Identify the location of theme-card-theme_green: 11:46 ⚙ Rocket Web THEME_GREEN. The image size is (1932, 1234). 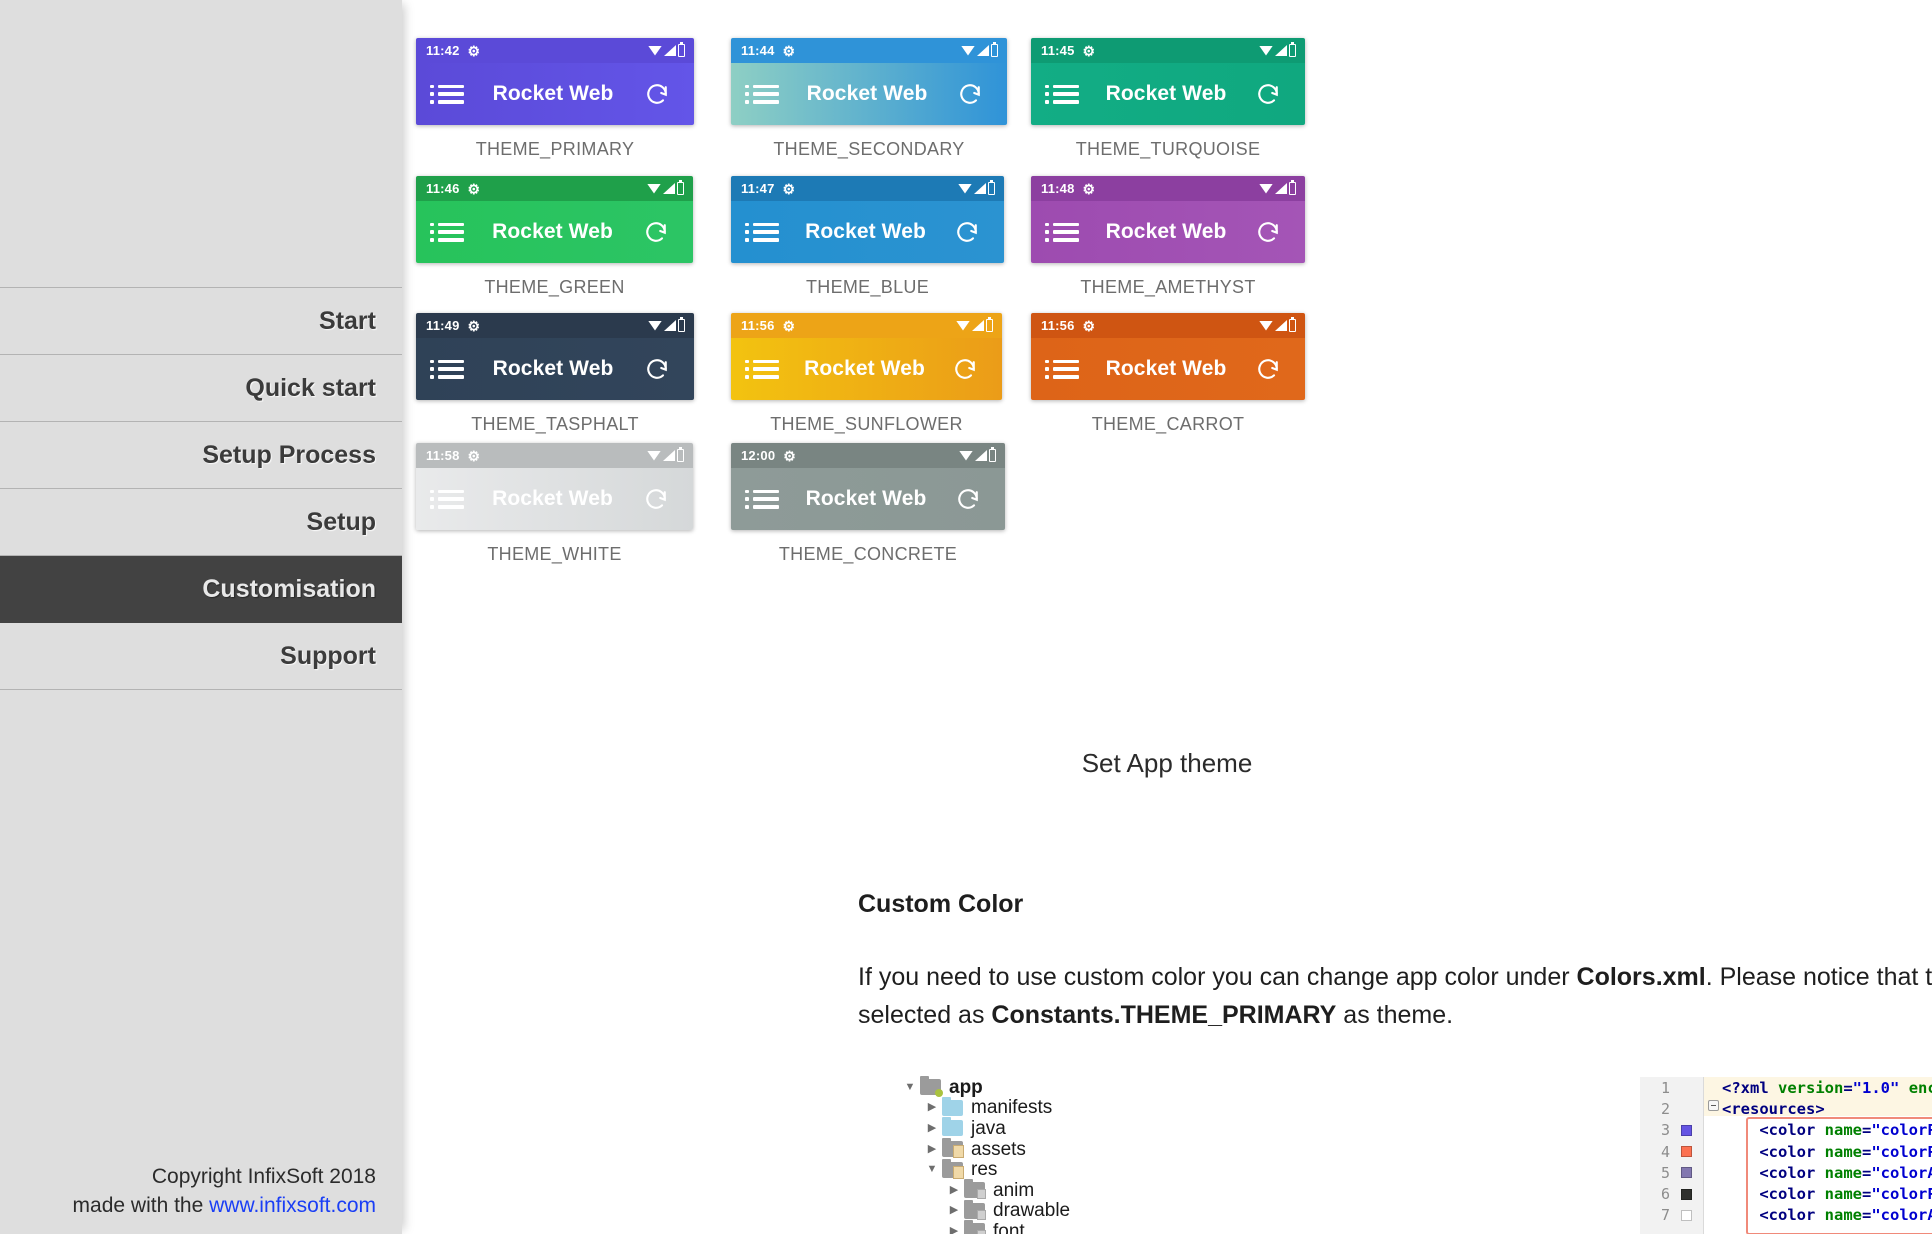
(554, 237).